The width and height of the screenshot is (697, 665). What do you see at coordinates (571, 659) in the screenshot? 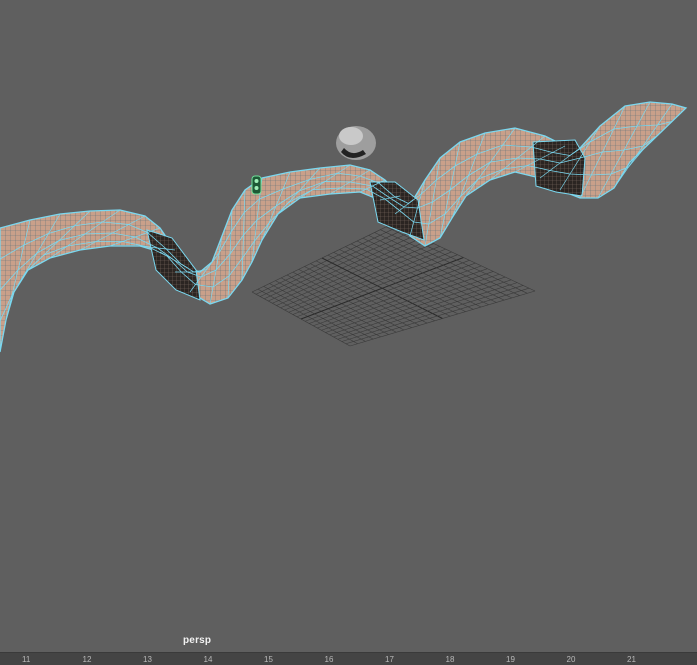
I see `timeline-tick-label: 20` at bounding box center [571, 659].